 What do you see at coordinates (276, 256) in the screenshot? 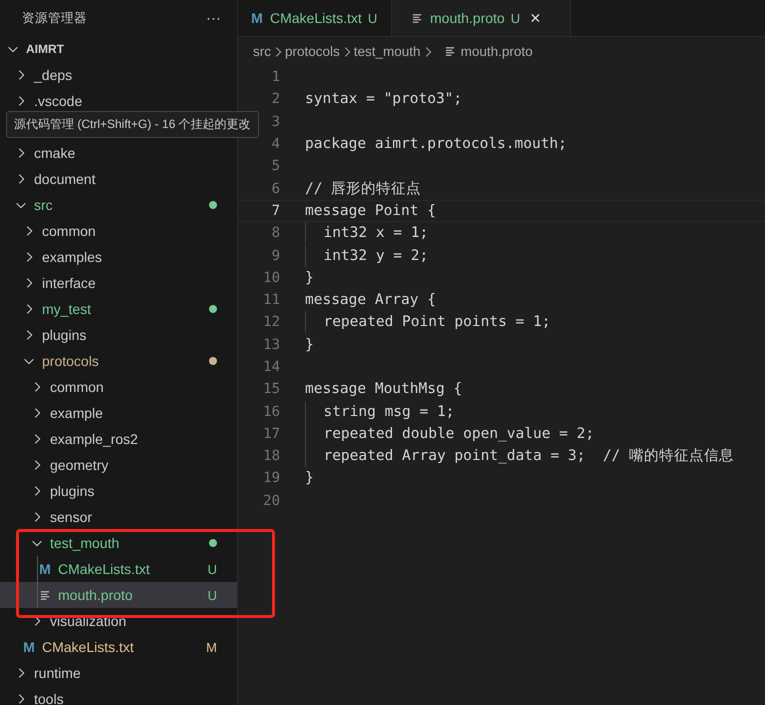
I see `line-number: 9` at bounding box center [276, 256].